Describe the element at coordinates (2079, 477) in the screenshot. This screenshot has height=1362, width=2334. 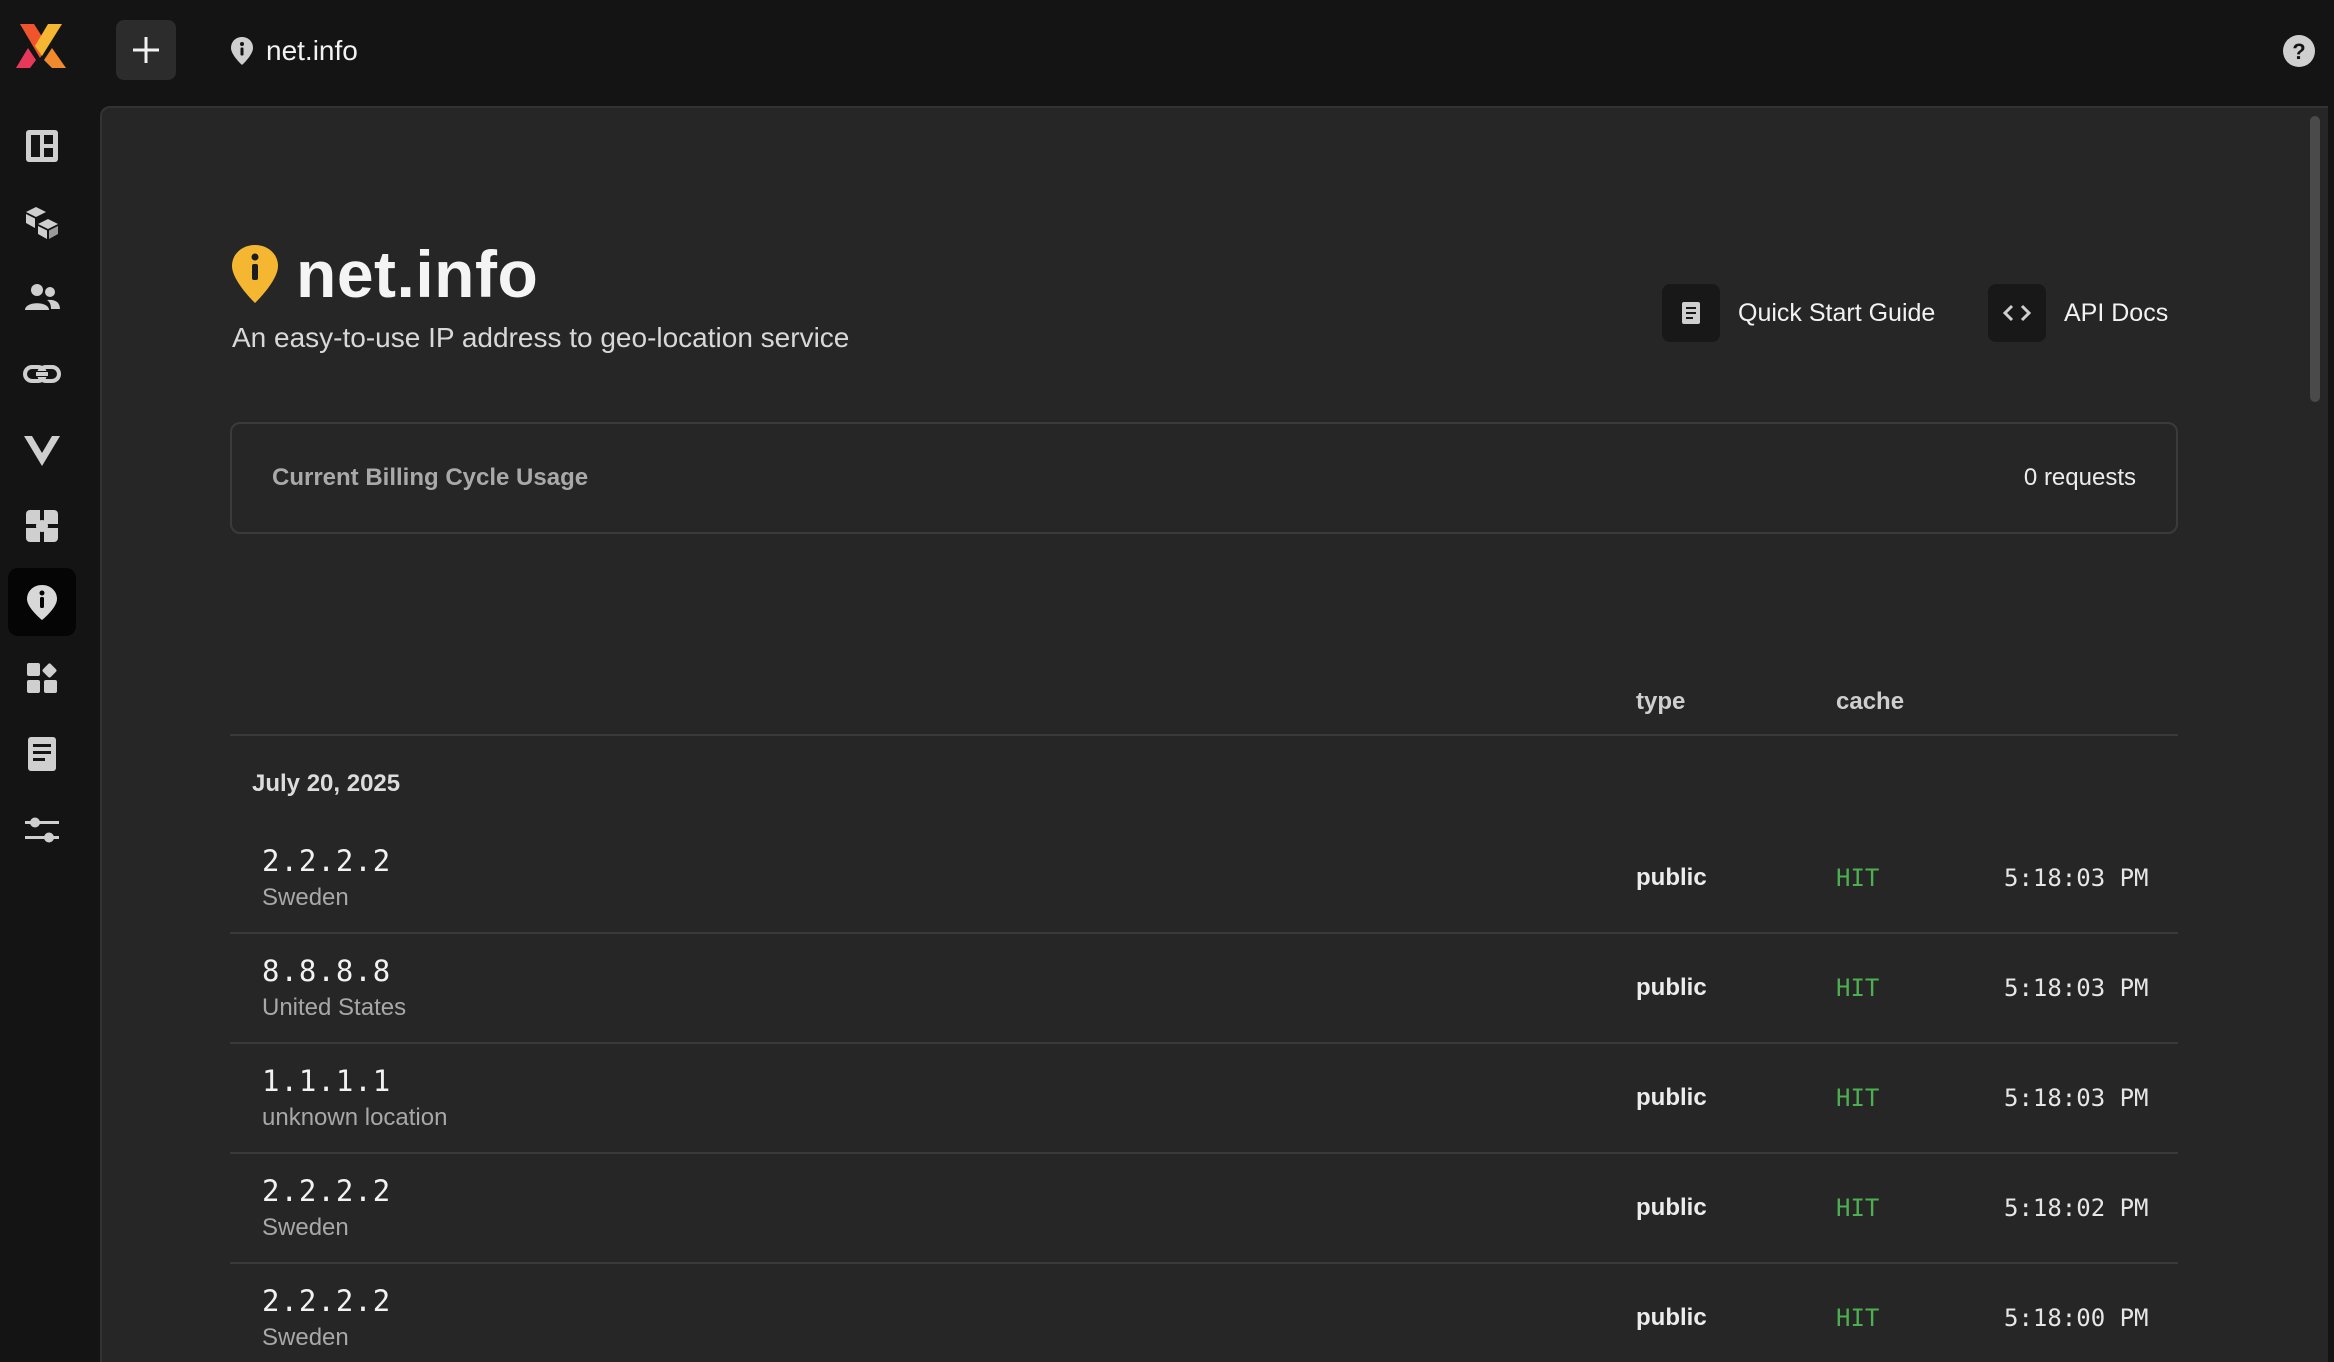
I see `usage-value: 0 requests` at that location.